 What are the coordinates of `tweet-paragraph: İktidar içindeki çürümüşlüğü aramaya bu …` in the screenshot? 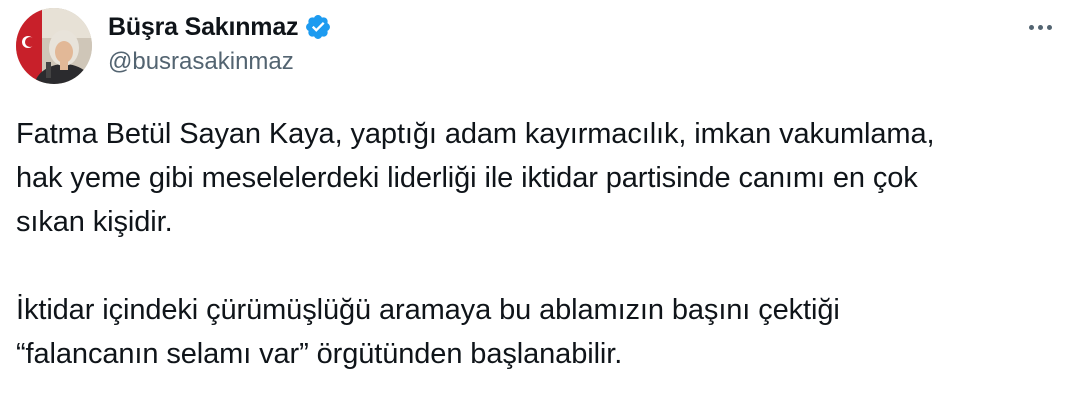 It's located at (428, 332).